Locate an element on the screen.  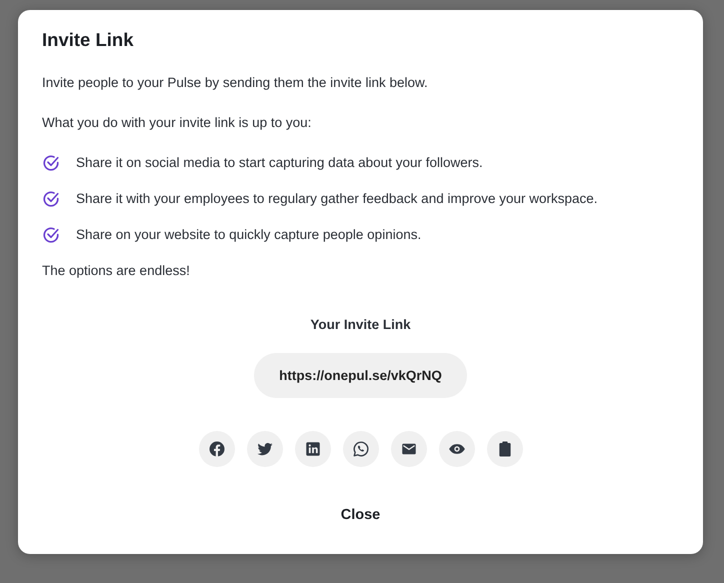
chat-phone-icon is located at coordinates (361, 449).